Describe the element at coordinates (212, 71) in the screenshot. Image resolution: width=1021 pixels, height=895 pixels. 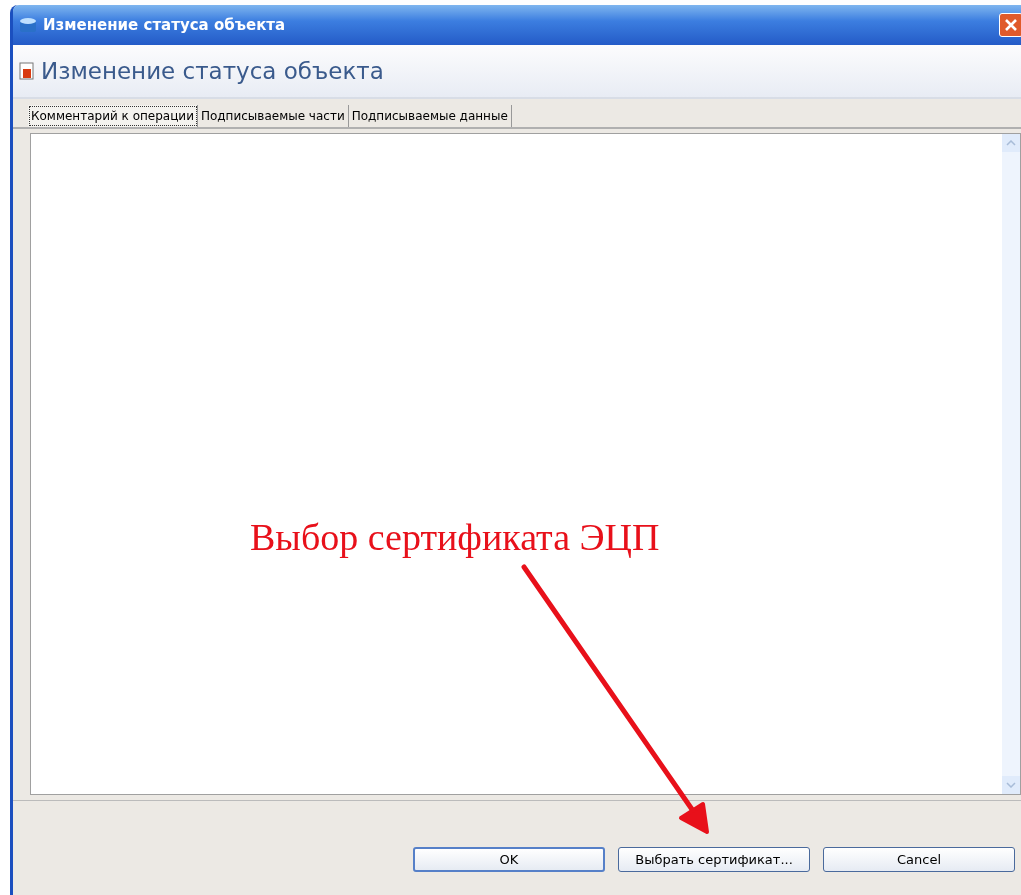
I see `dialog-heading: Изменение статуса объекта` at that location.